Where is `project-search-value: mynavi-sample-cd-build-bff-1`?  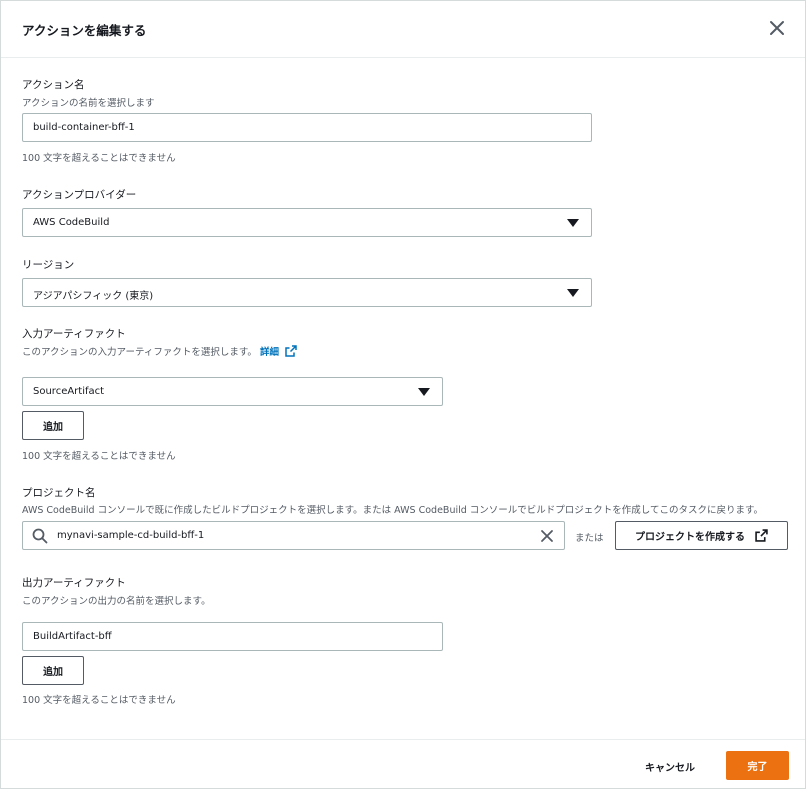
project-search-value: mynavi-sample-cd-build-bff-1 is located at coordinates (131, 535).